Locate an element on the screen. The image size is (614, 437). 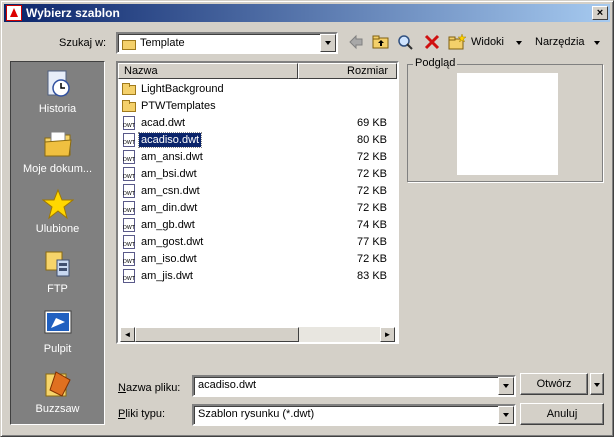
file-list-item: am_jis.dwt 83 KB is located at coordinates (257, 276).